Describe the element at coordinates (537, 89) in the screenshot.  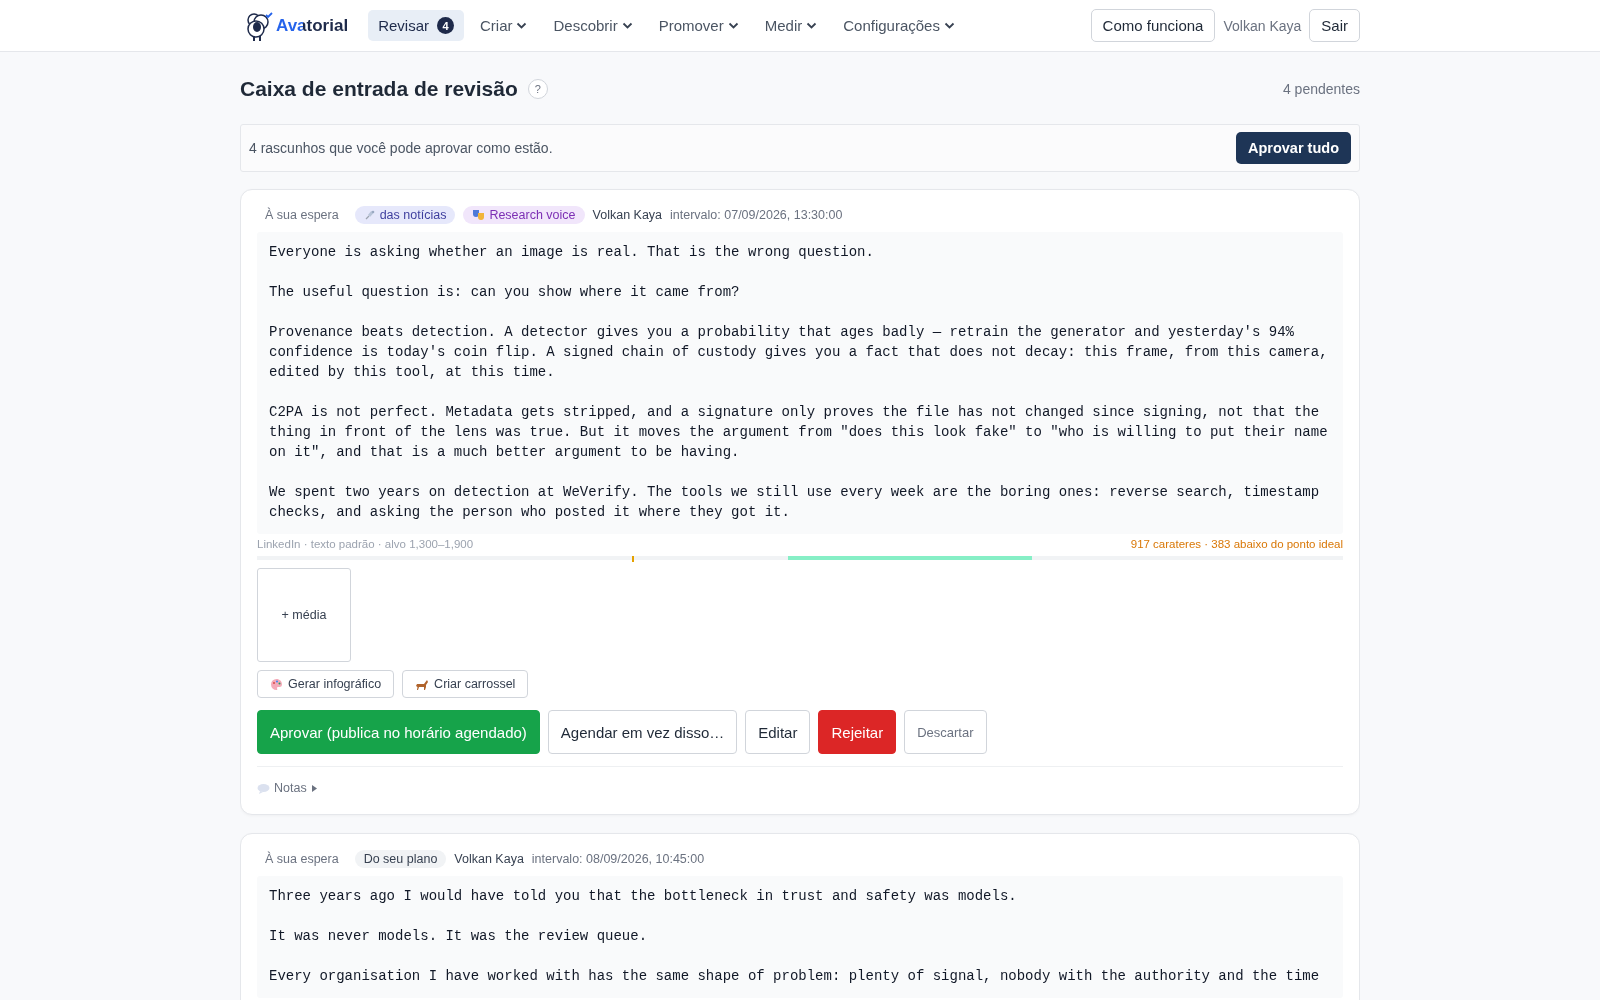
I see `help-button: ?` at that location.